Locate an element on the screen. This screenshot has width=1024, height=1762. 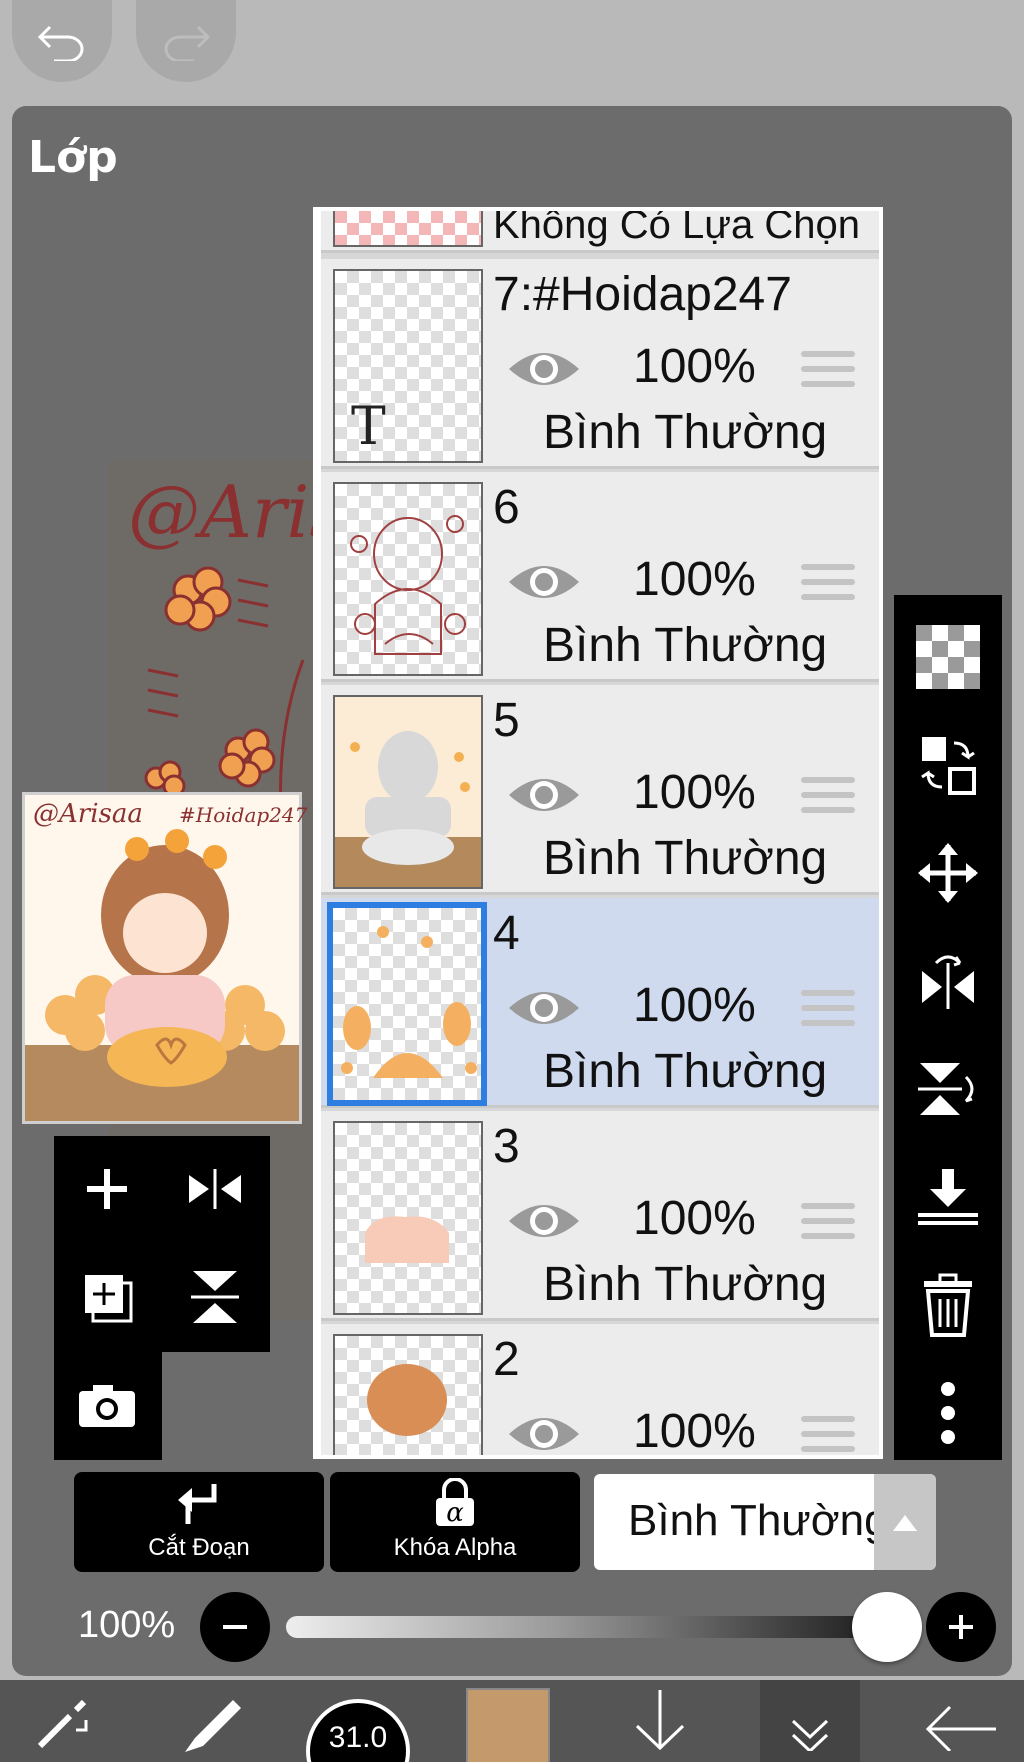
layers-menu-button is located at coordinates (810, 1721).